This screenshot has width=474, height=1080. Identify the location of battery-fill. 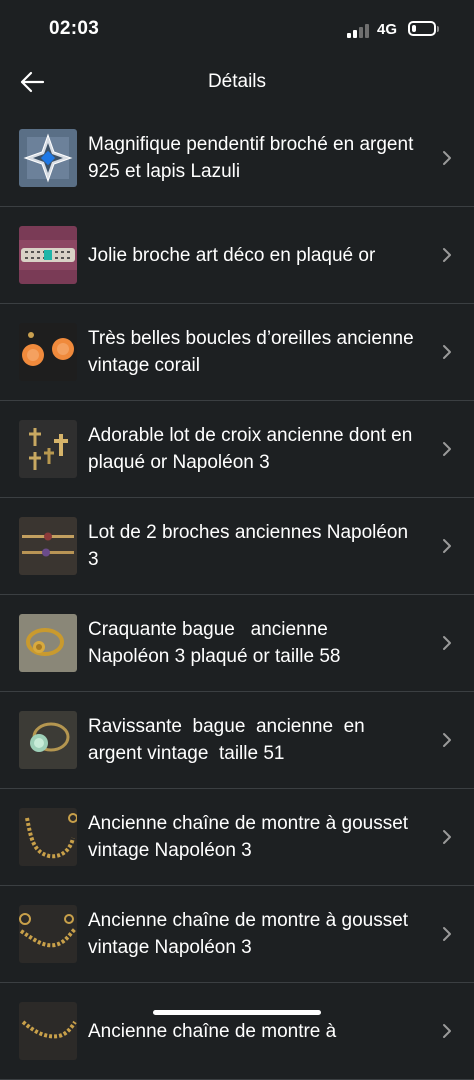
(414, 28).